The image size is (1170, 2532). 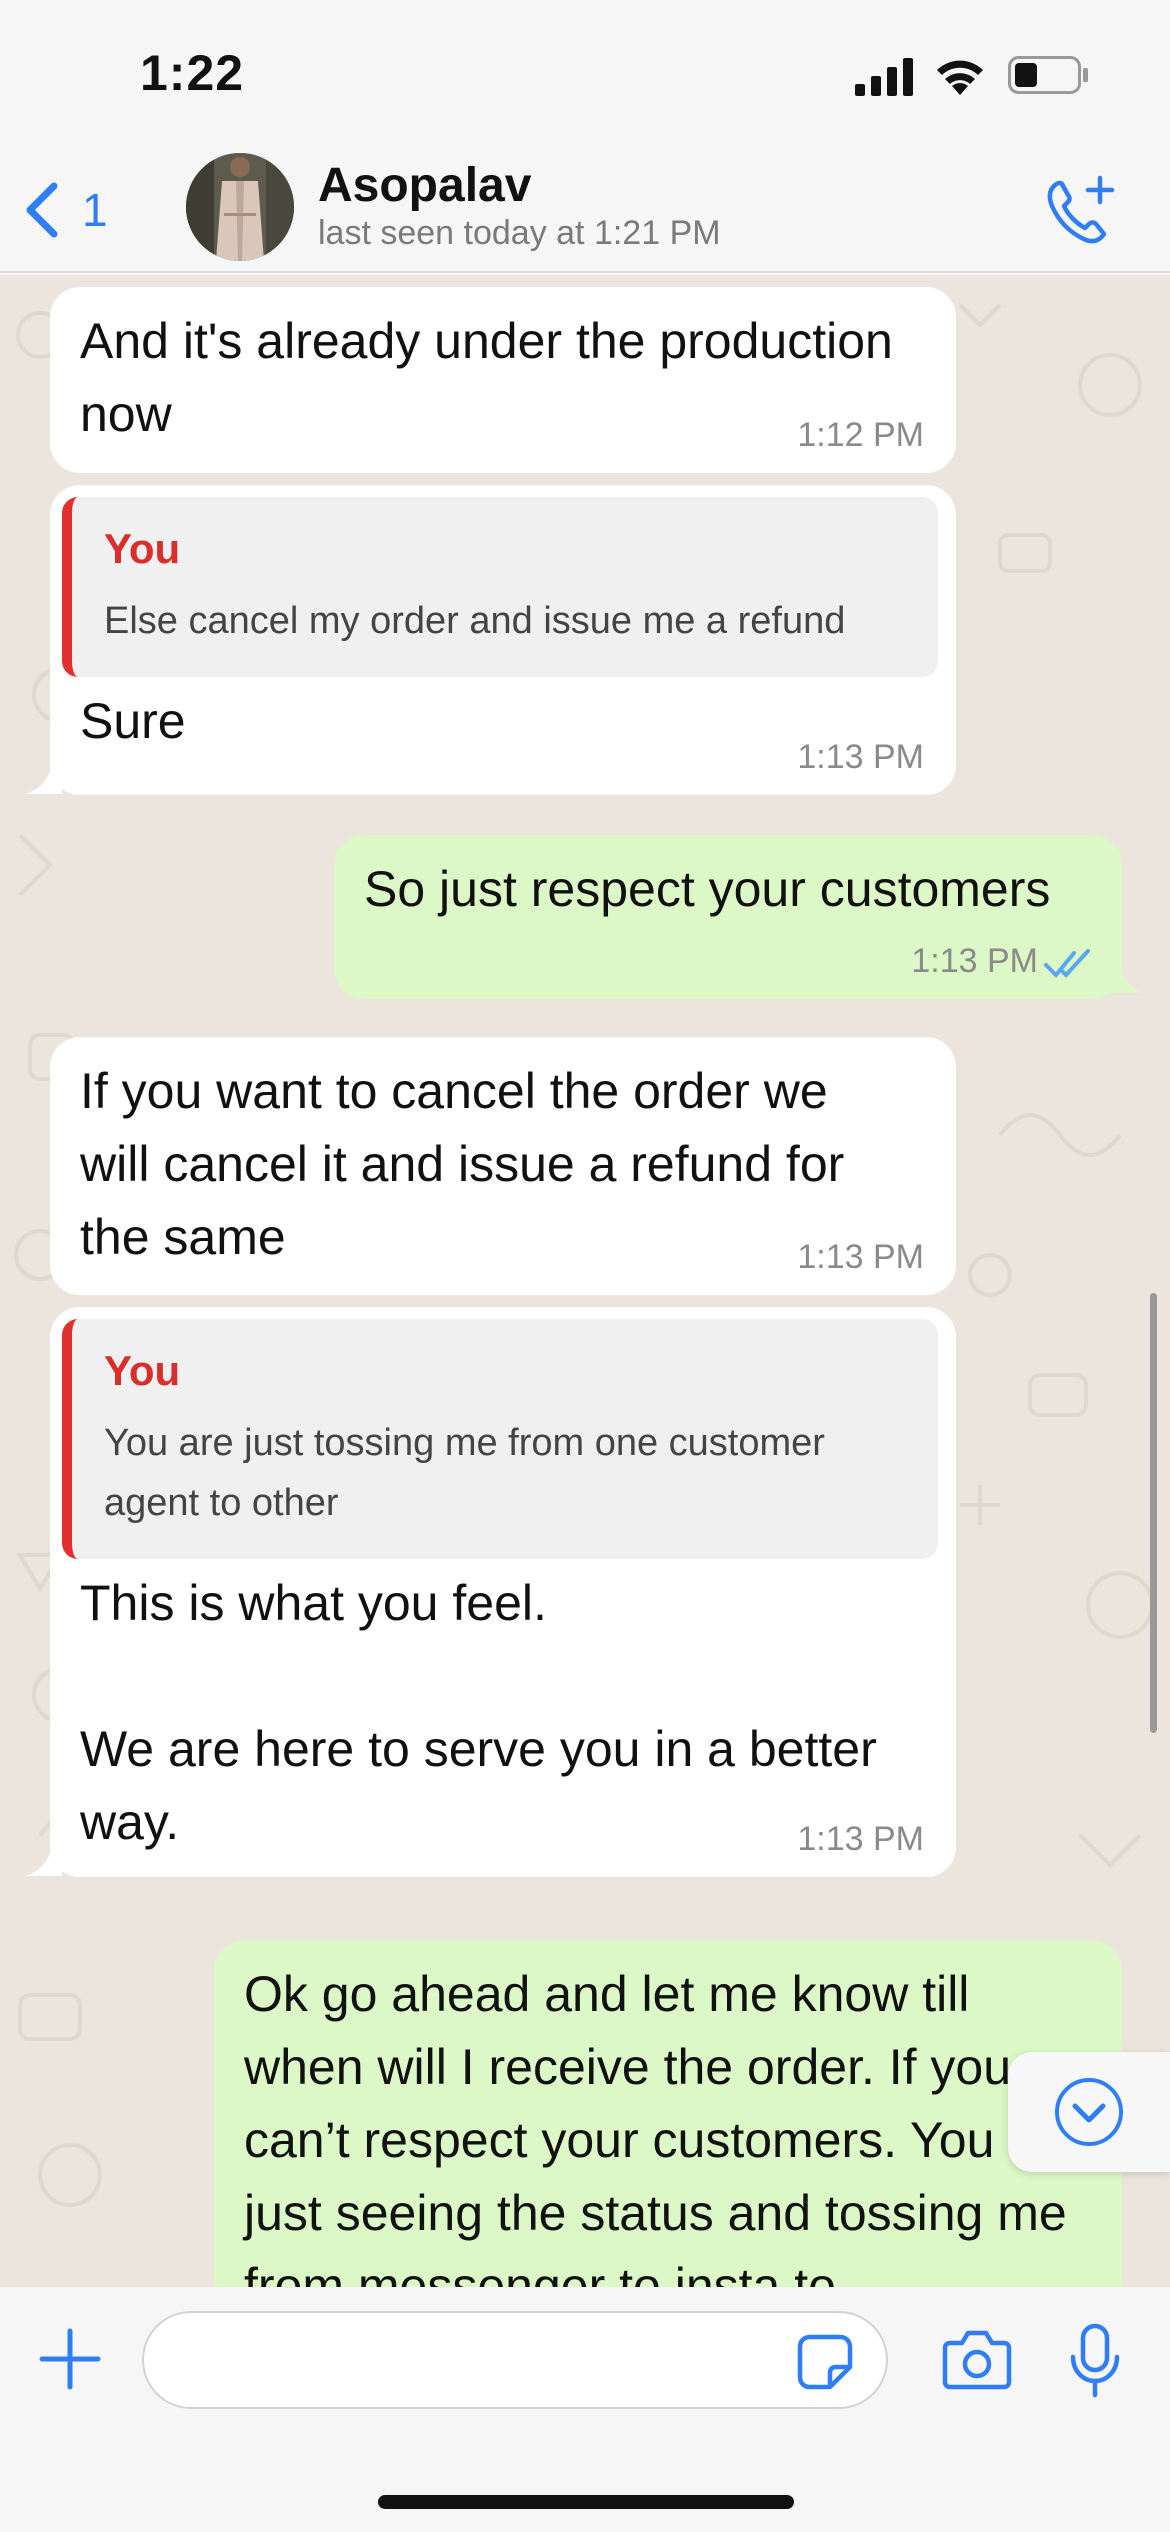 What do you see at coordinates (825, 2362) in the screenshot?
I see `sticker-icon` at bounding box center [825, 2362].